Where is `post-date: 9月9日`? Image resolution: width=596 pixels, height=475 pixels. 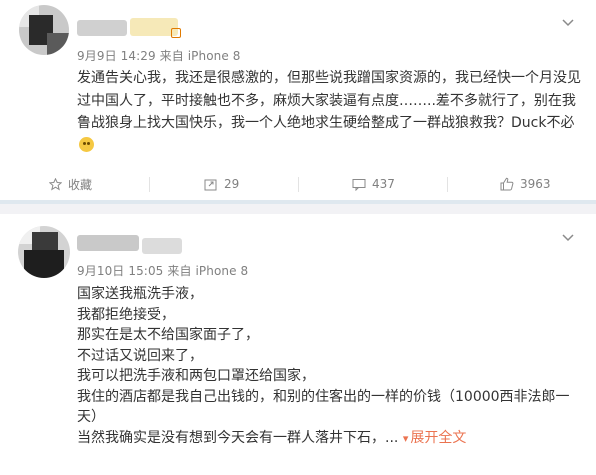 post-date: 9月9日 is located at coordinates (97, 56).